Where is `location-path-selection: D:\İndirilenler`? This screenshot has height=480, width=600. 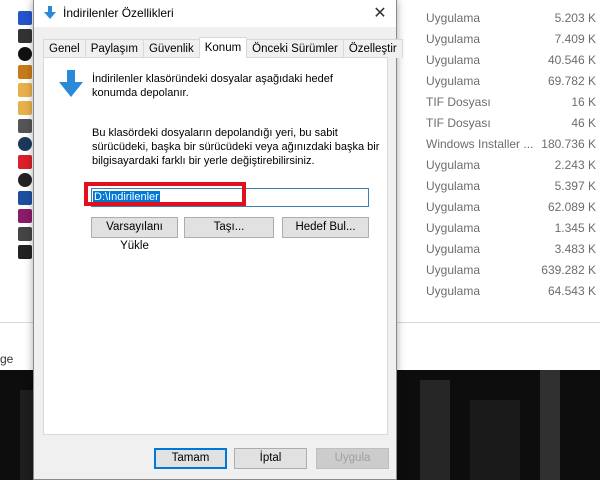
location-path-selection: D:\İndirilenler is located at coordinates (126, 197).